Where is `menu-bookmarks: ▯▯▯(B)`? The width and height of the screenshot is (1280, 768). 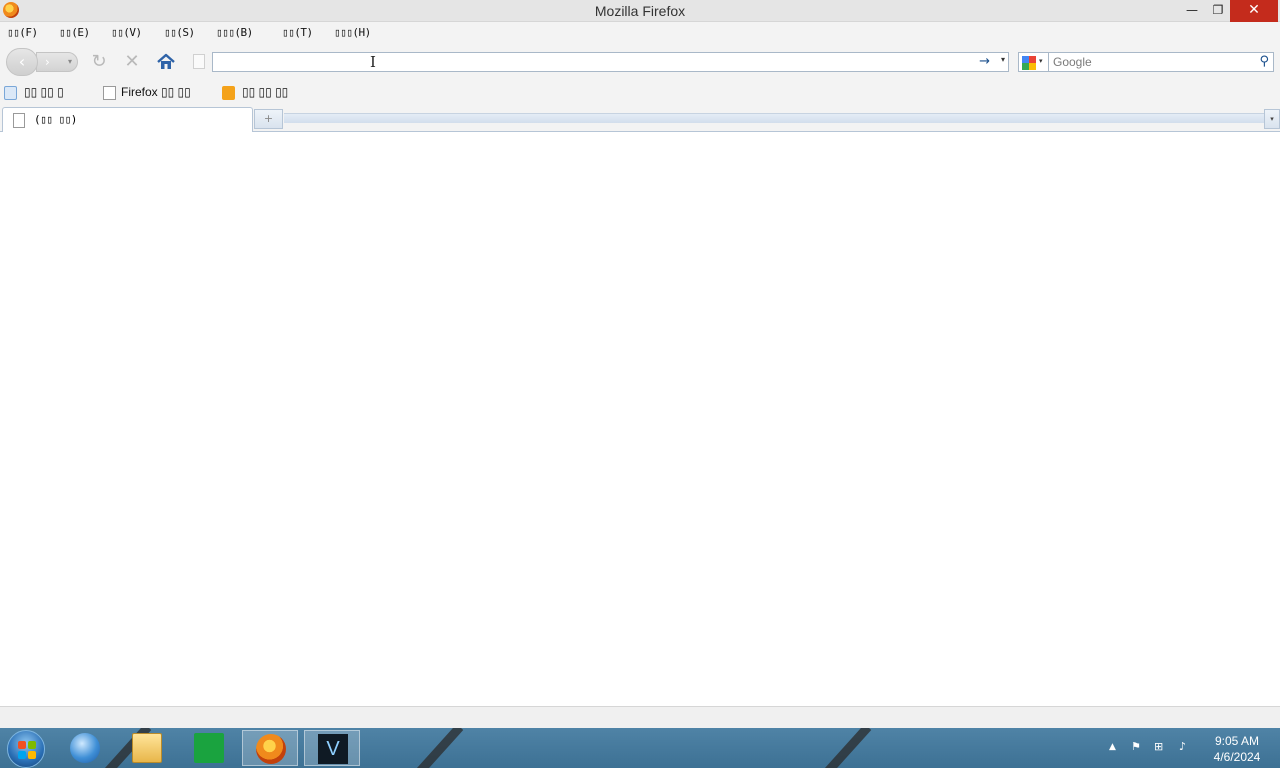 menu-bookmarks: ▯▯▯(B) is located at coordinates (234, 32).